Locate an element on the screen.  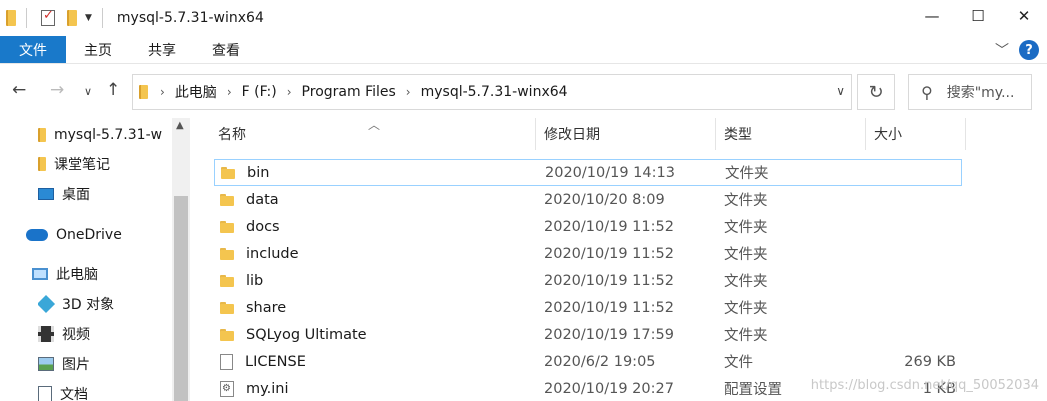
breadcrumb-item-this-pc: 此电脑 is located at coordinates (196, 92).